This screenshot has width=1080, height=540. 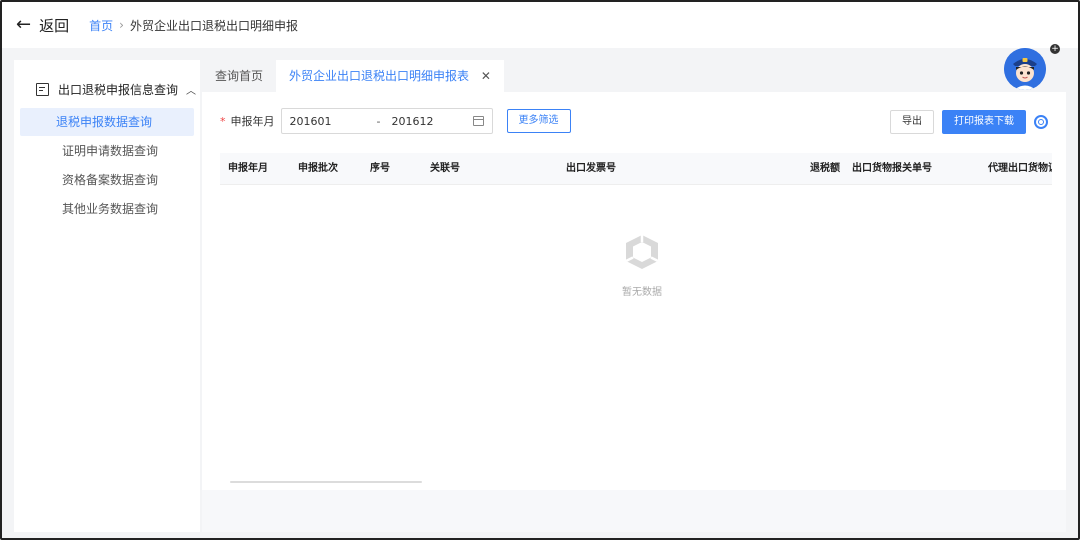 I want to click on sidebar-section-title: 出口退税申报信息查询, so click(x=118, y=89).